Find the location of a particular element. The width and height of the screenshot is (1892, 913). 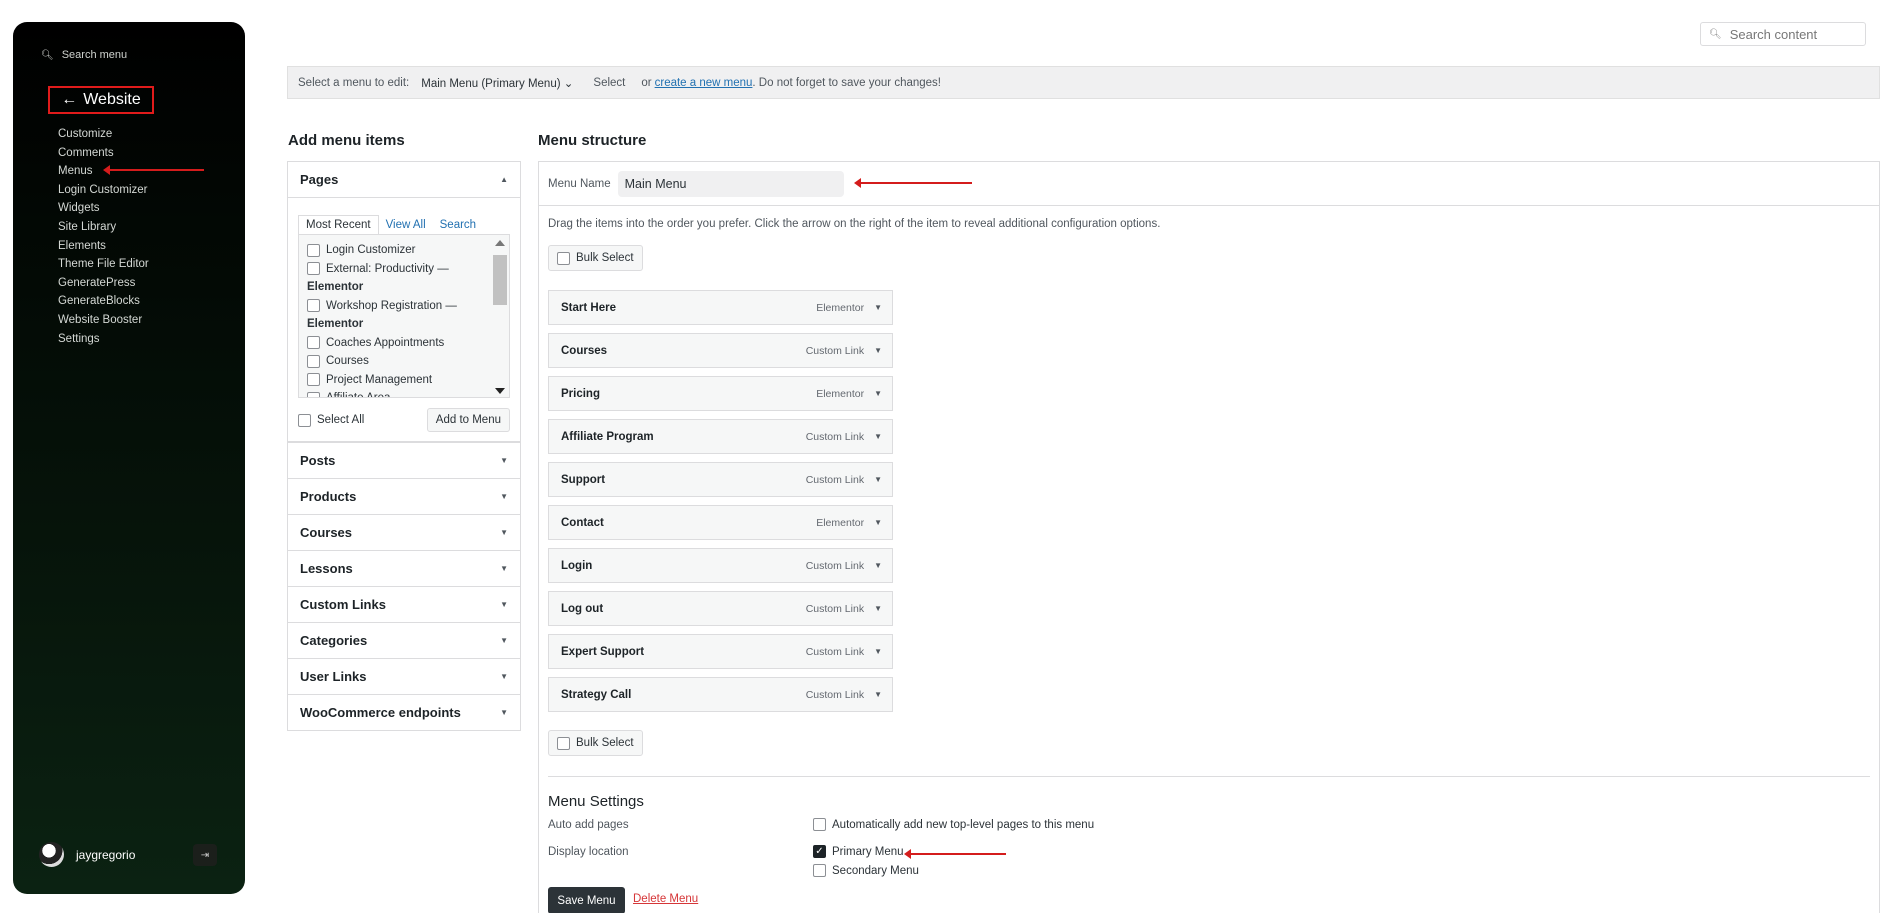

annotation-arrow-primary-menu is located at coordinates (955, 854).